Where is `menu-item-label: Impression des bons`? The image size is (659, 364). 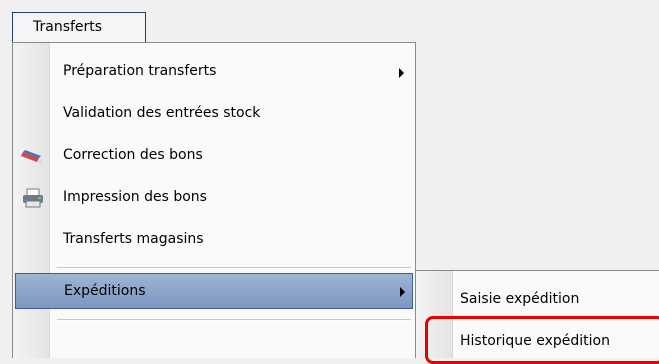
menu-item-label: Impression des bons is located at coordinates (135, 197).